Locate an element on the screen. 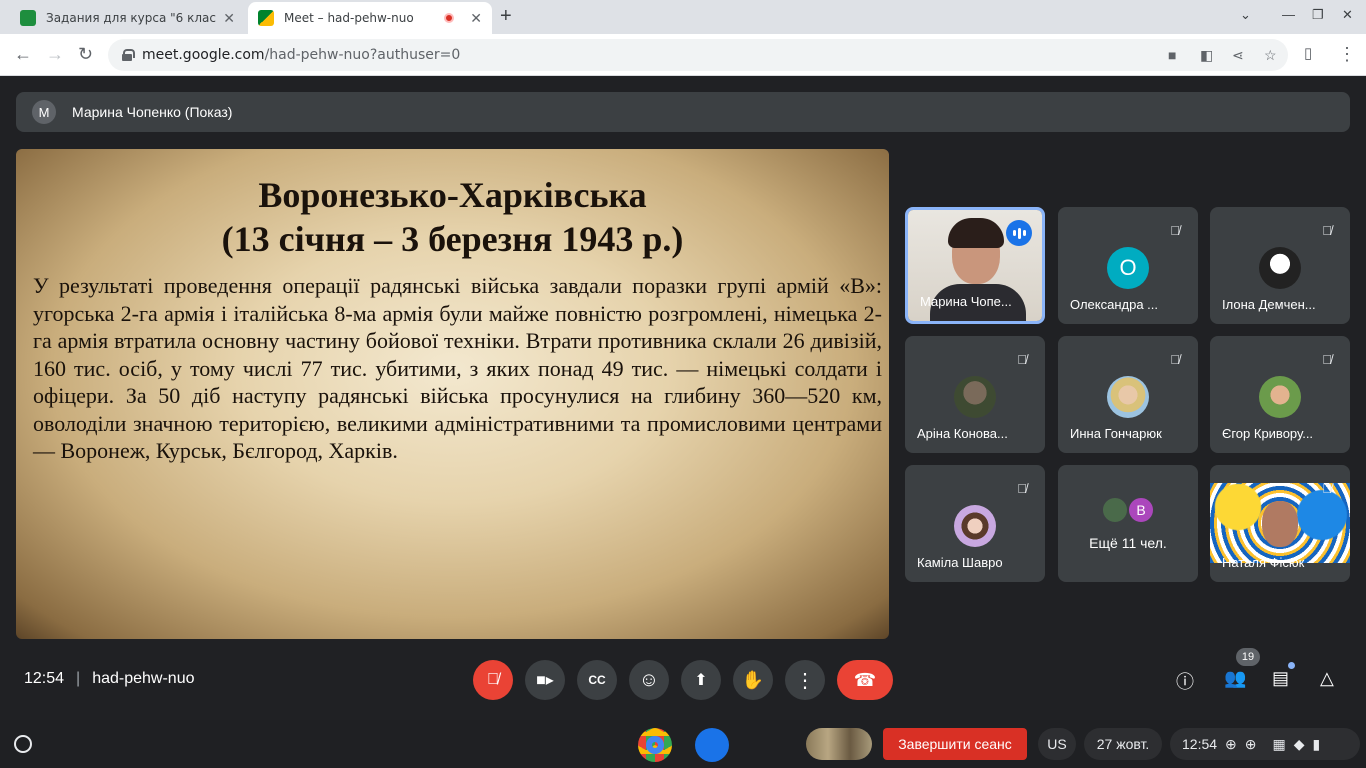 This screenshot has width=1366, height=768. enterprise-icon: ▦ is located at coordinates (1279, 743).